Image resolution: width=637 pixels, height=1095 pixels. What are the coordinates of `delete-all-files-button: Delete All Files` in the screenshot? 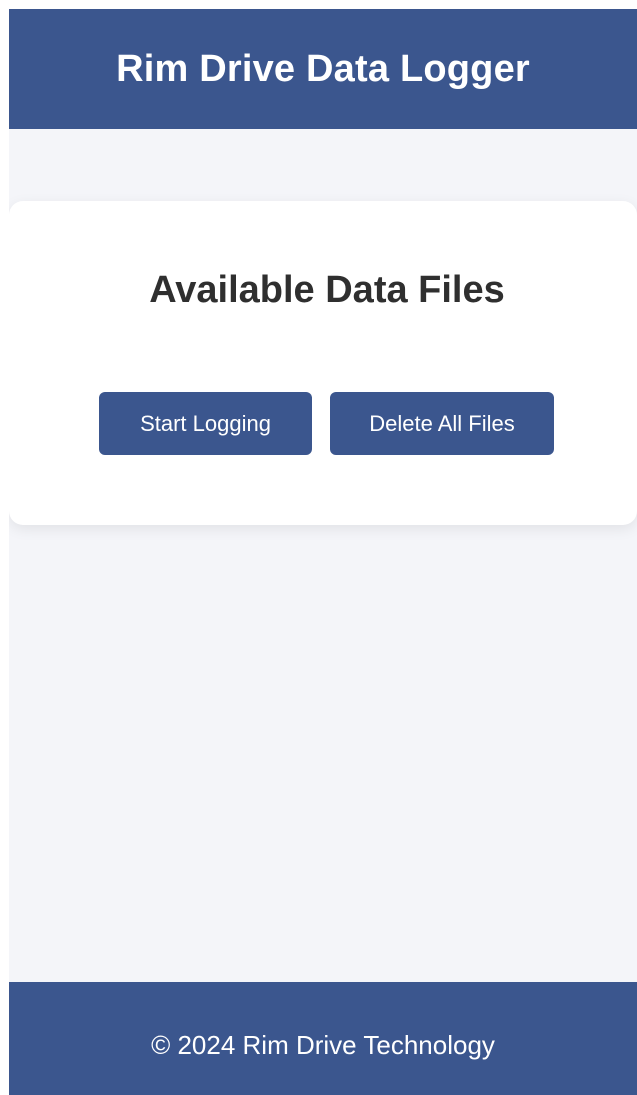 It's located at (442, 423).